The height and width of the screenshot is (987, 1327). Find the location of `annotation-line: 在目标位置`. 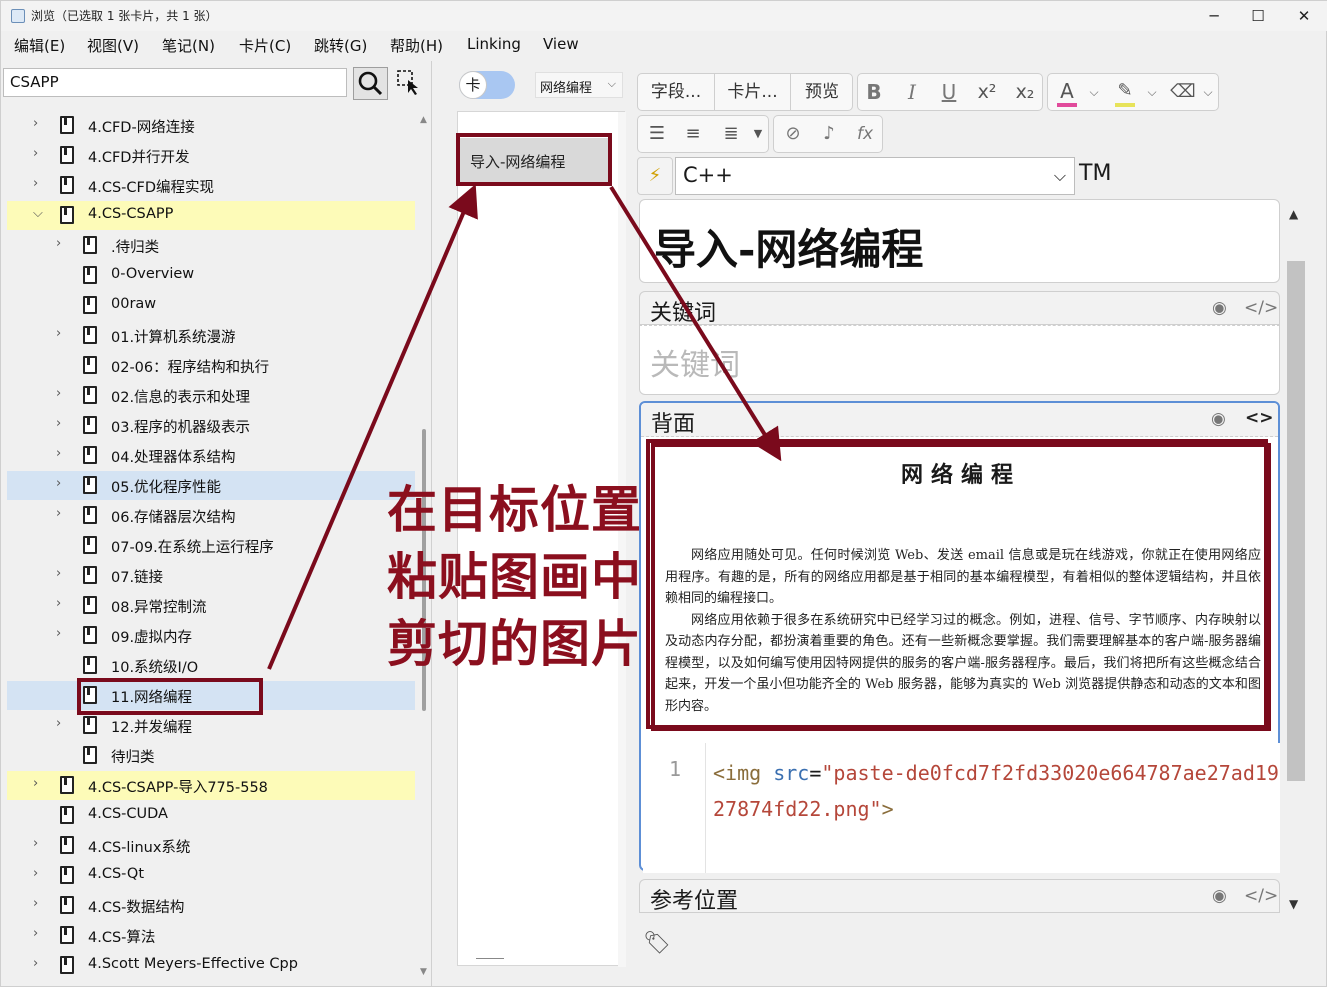

annotation-line: 在目标位置 is located at coordinates (514, 510).